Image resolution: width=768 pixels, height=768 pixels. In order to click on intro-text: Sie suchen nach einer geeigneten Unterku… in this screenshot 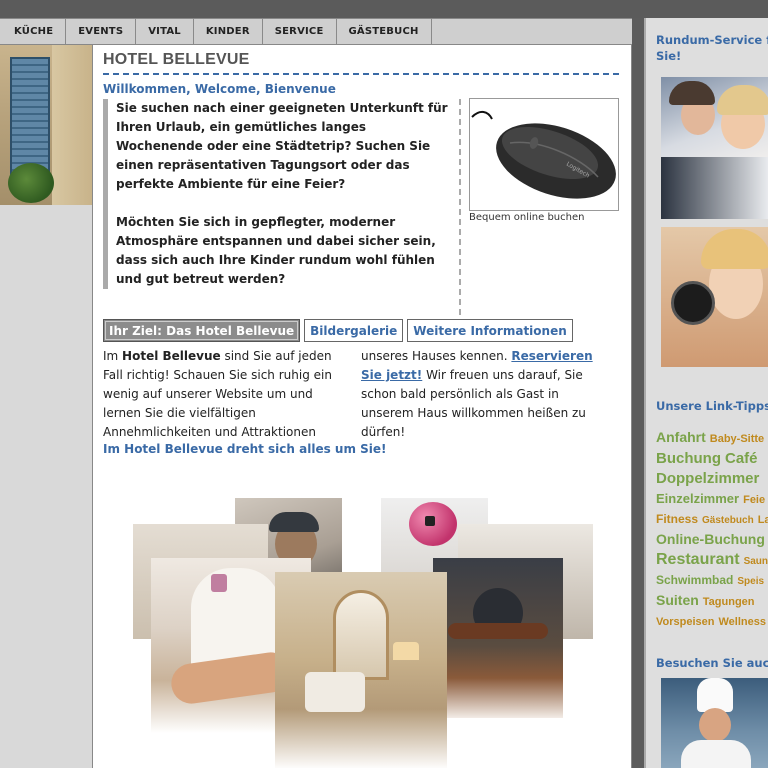, I will do `click(277, 194)`.